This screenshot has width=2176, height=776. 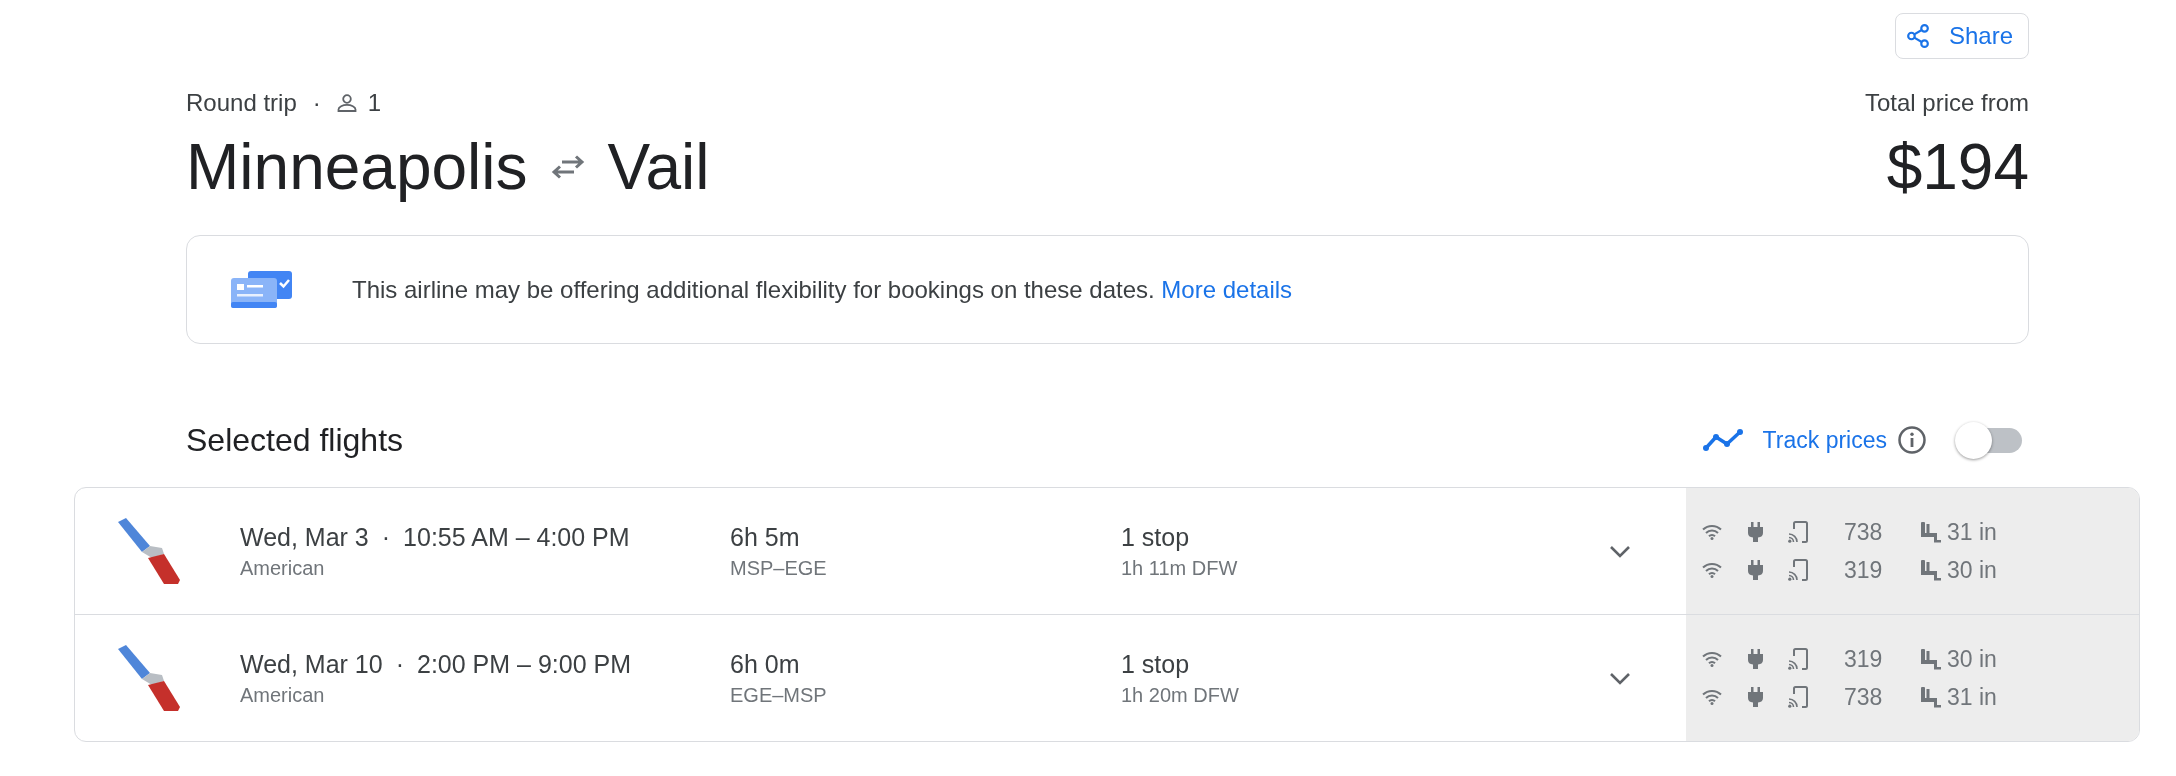 I want to click on card-check-icon, so click(x=261, y=289).